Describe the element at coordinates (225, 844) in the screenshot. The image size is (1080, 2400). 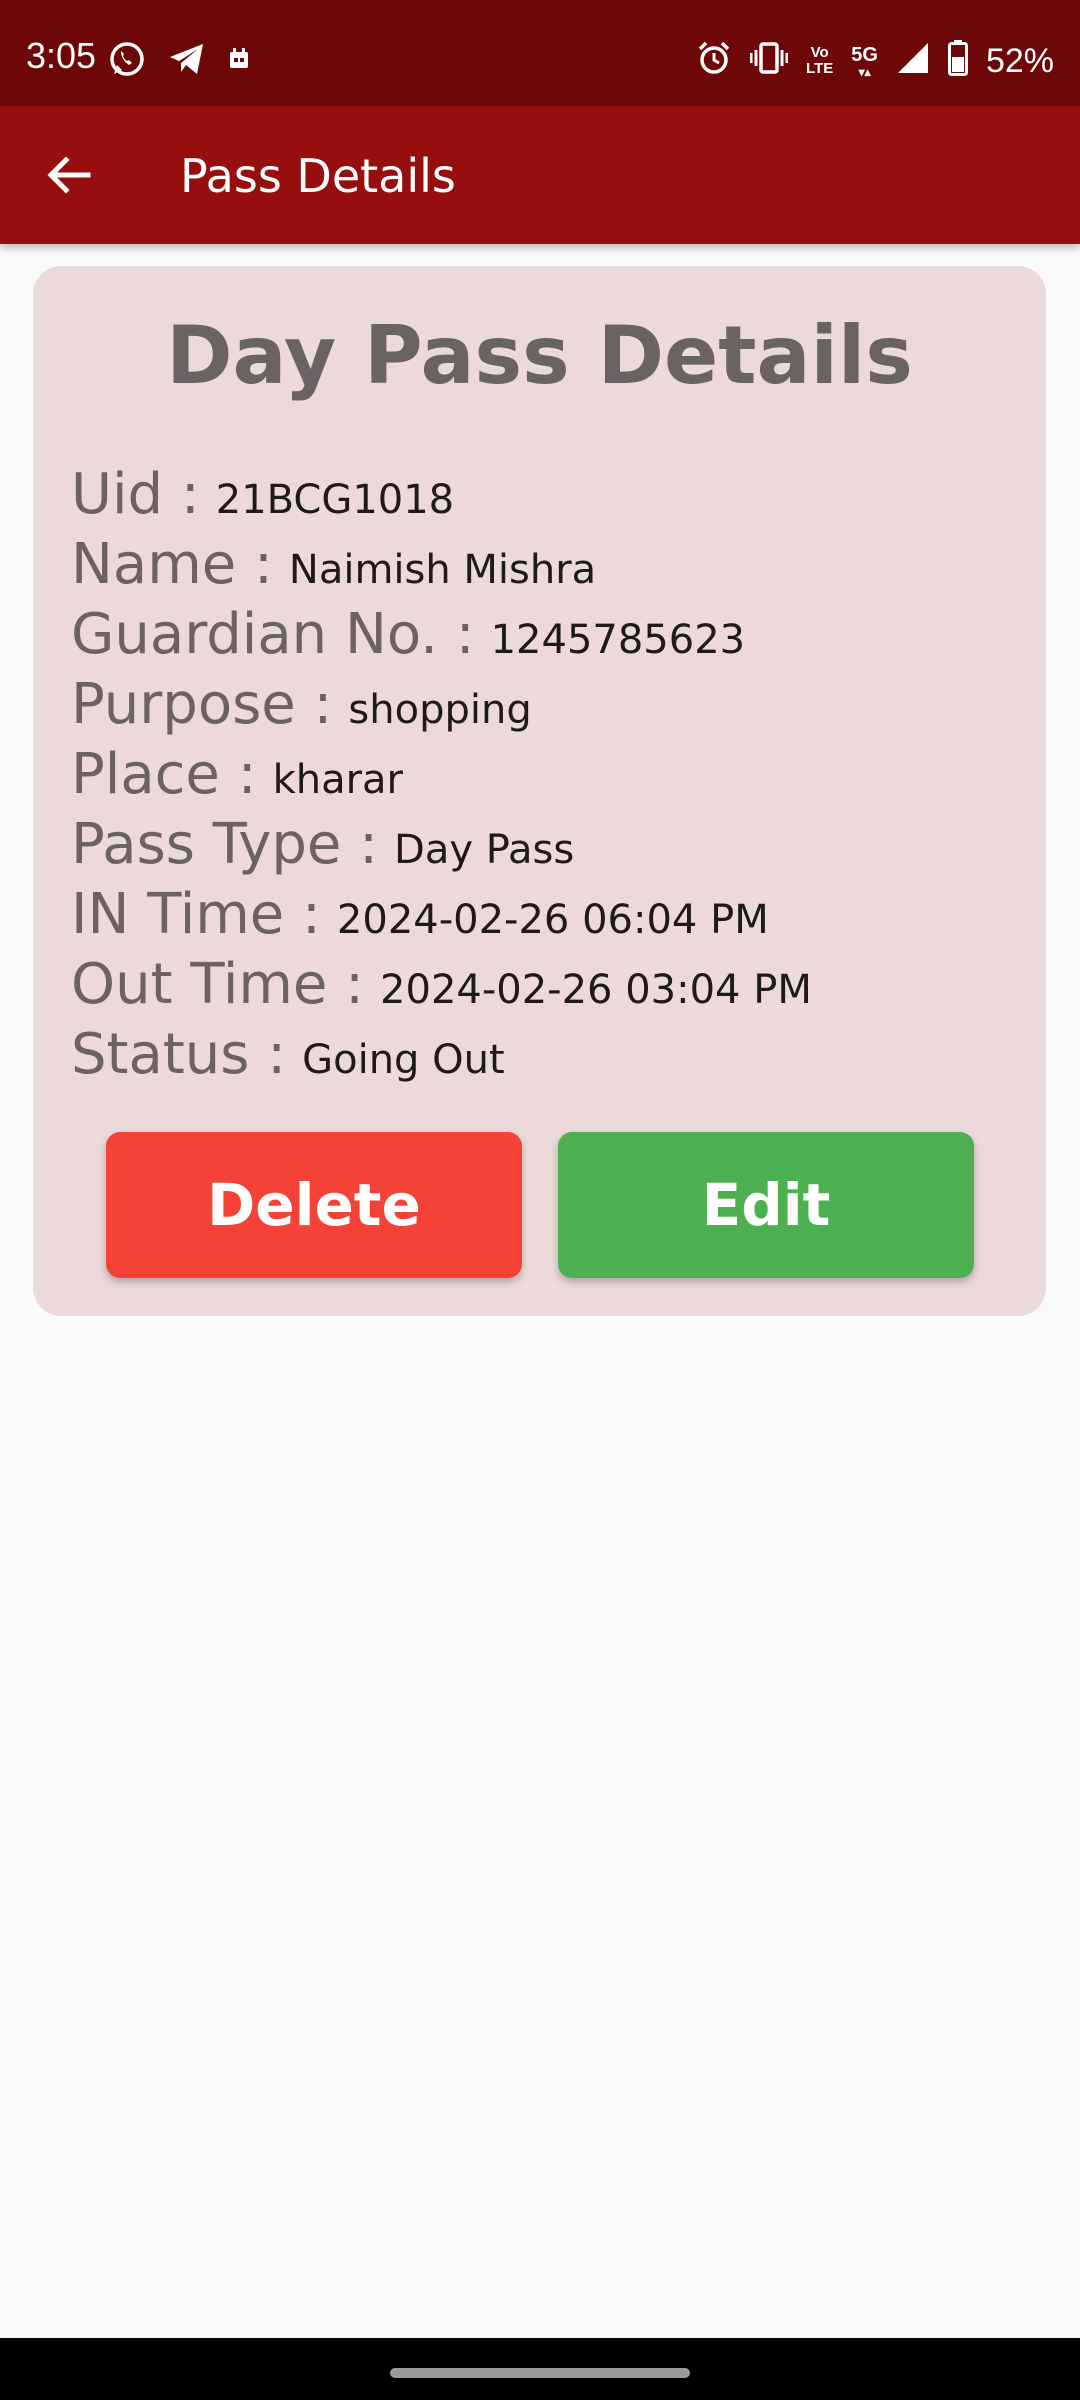
I see `pass-type-label: Pass Type :` at that location.